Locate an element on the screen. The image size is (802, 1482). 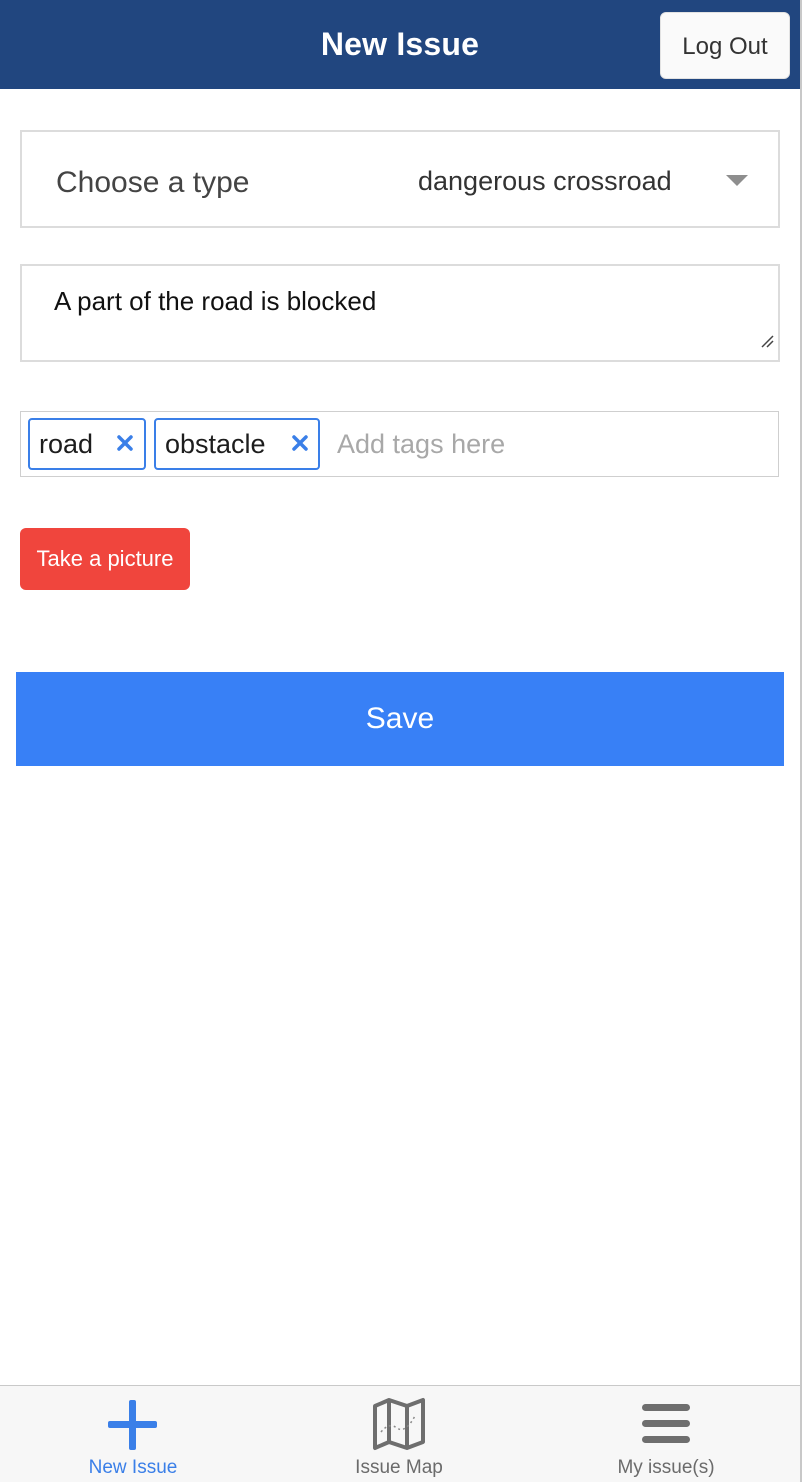
map-icon is located at coordinates (399, 1424).